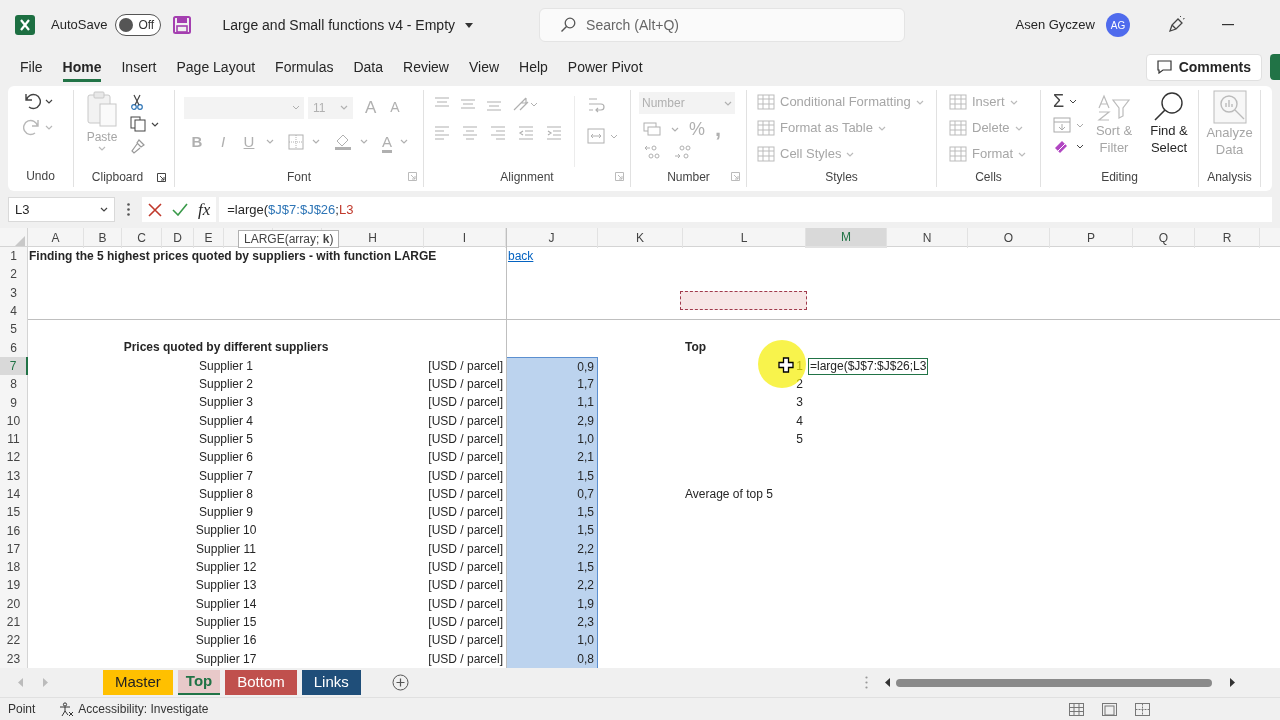 This screenshot has width=1280, height=720. I want to click on column-header: K, so click(640, 238).